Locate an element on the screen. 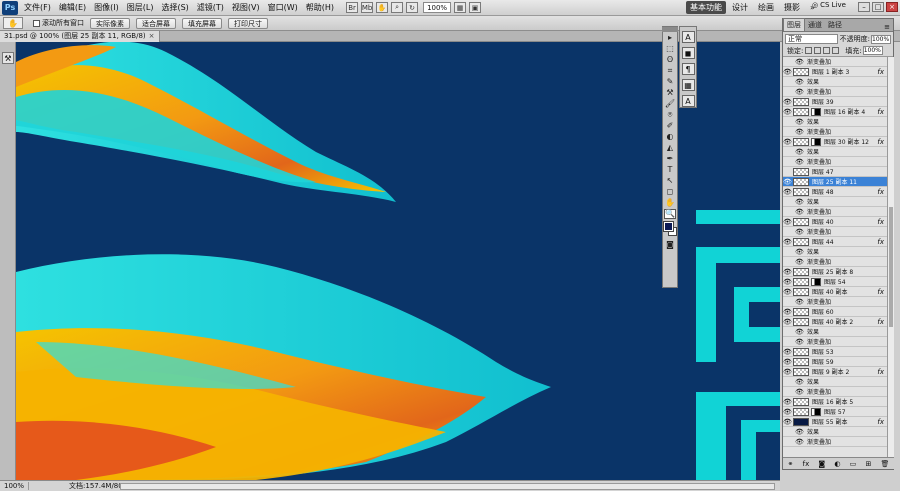  tool-7-icon: ⍟ is located at coordinates (670, 115).